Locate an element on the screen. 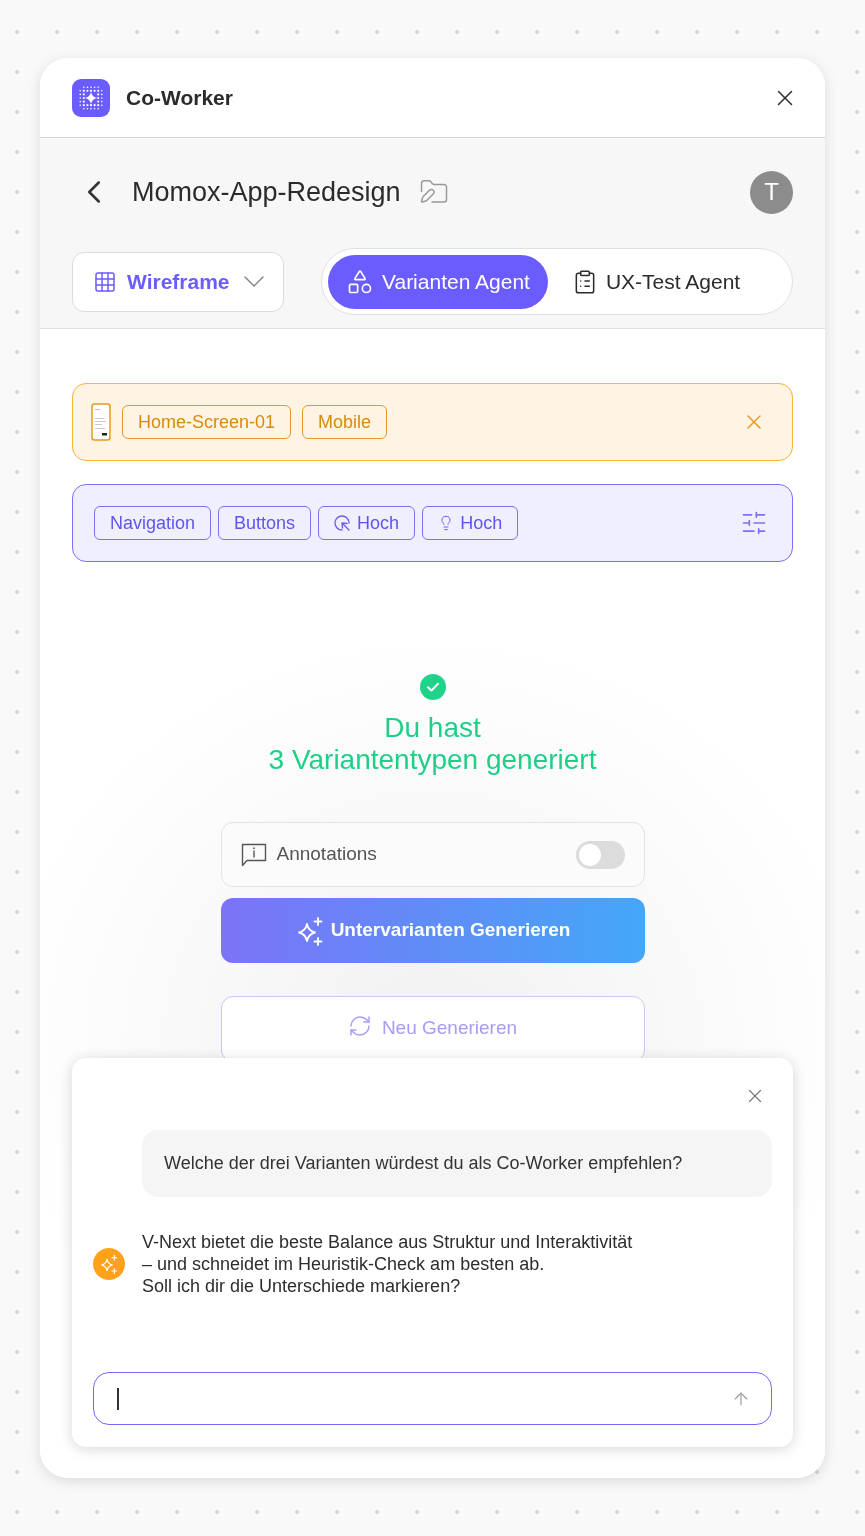 This screenshot has height=1536, width=865. filter-tag: Buttons is located at coordinates (265, 523).